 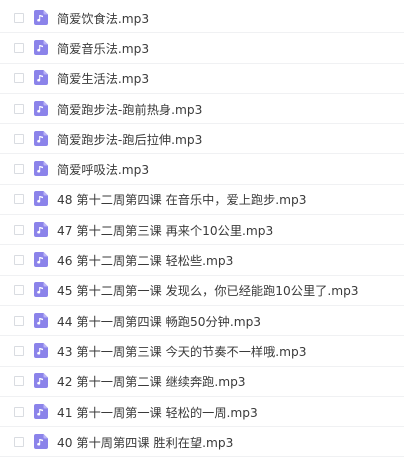 What do you see at coordinates (202, 18) in the screenshot?
I see `file-row: 简爱饮食法.mp3` at bounding box center [202, 18].